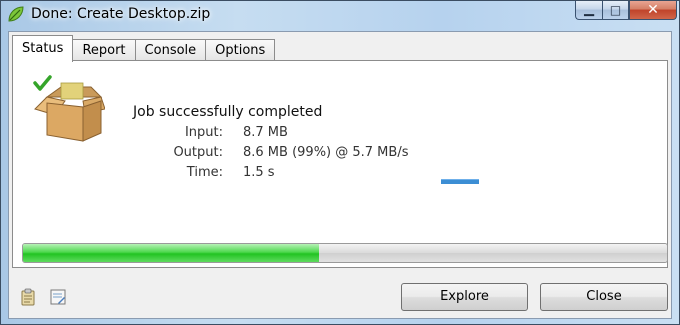  I want to click on minimize-icon: ▁, so click(589, 9).